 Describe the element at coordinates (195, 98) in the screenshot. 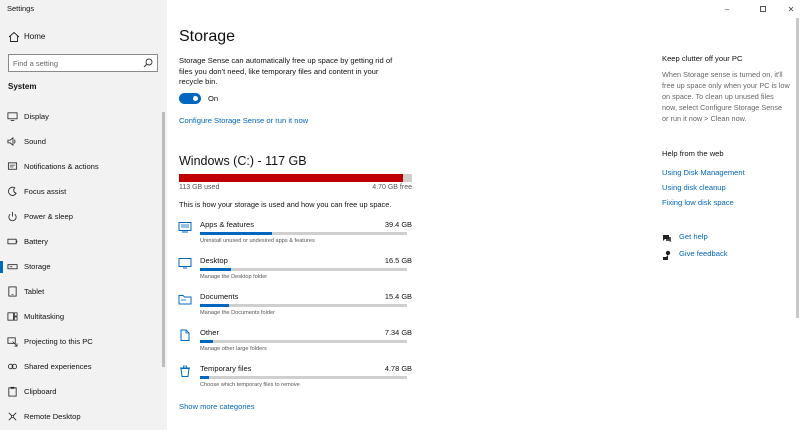

I see `toggle-knob` at that location.